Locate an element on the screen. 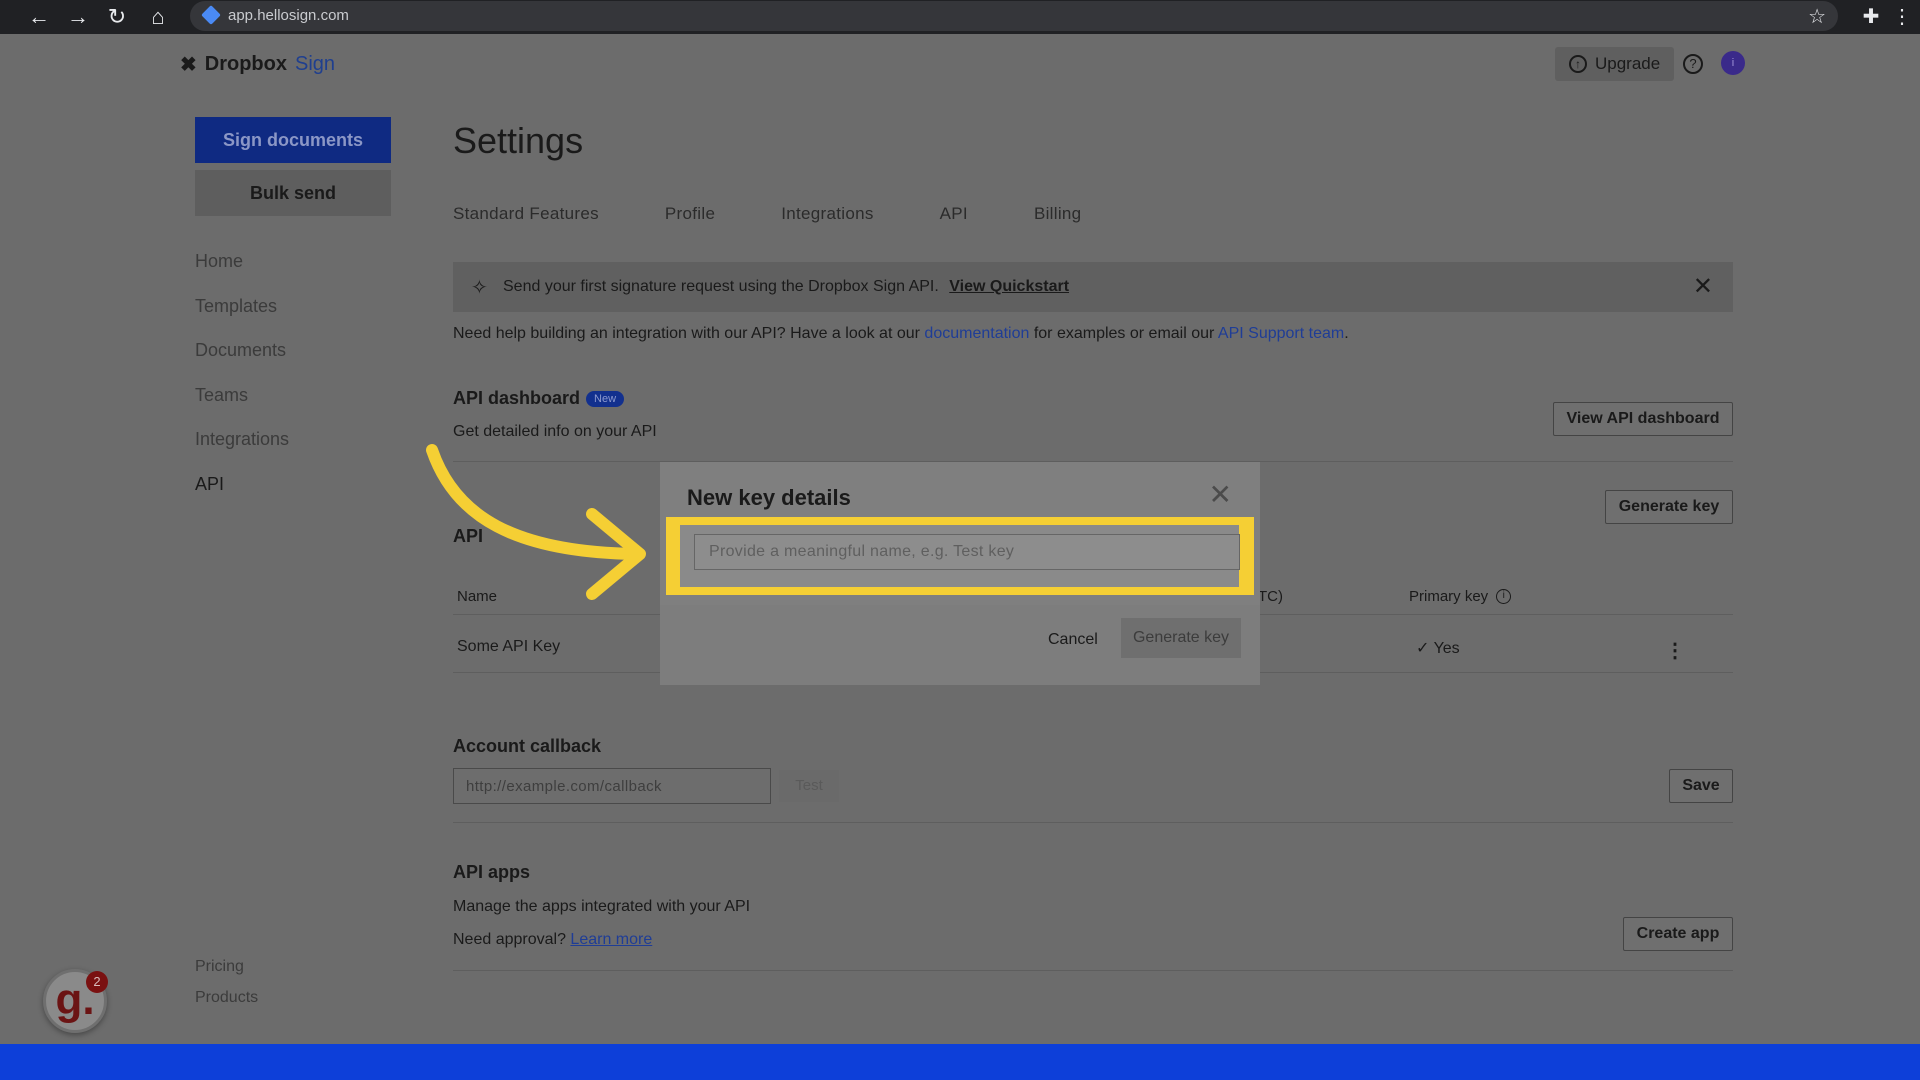 The image size is (1920, 1080). column-header-primary-key: Primary key i is located at coordinates (1460, 596).